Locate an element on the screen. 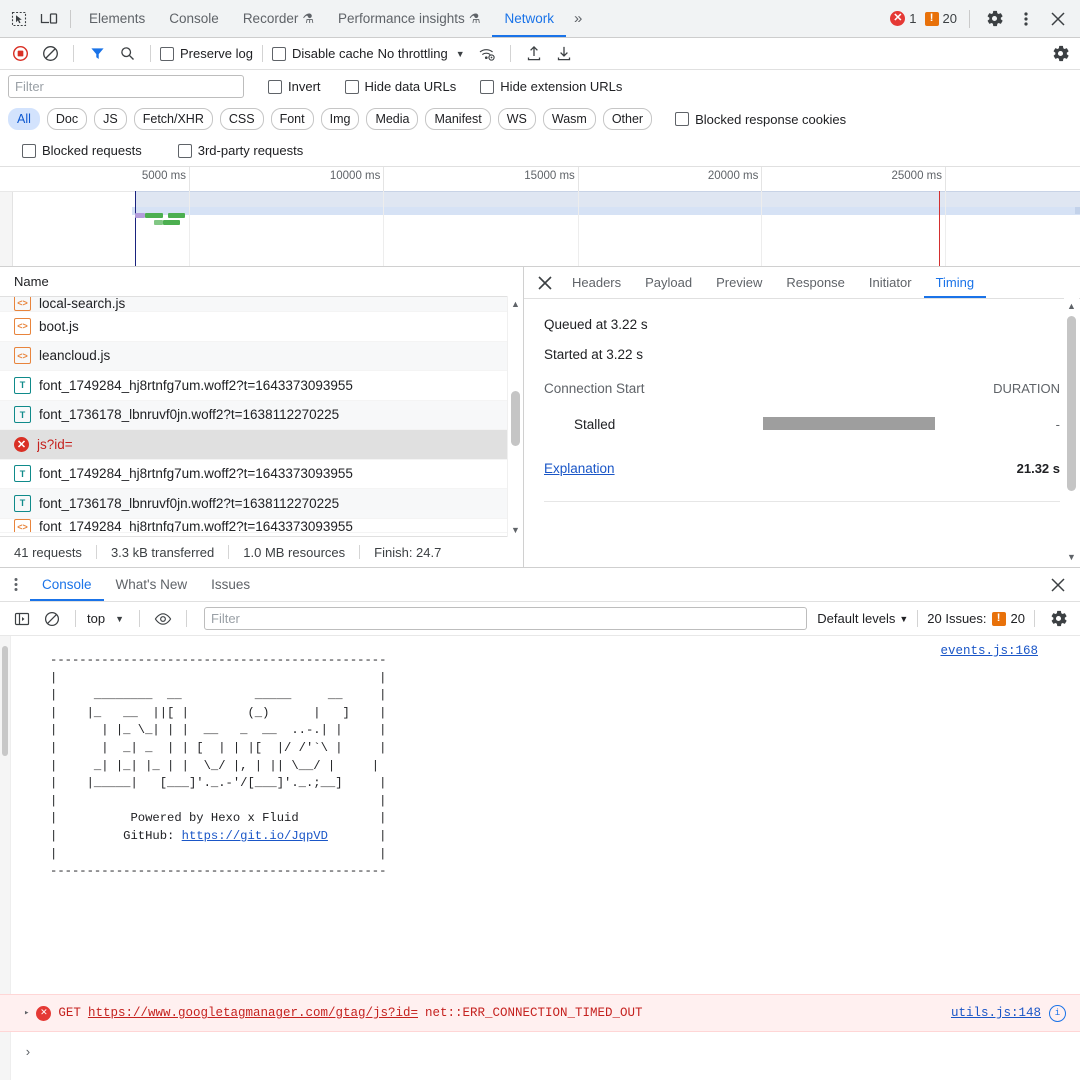  tab-network: Network is located at coordinates (529, 18).